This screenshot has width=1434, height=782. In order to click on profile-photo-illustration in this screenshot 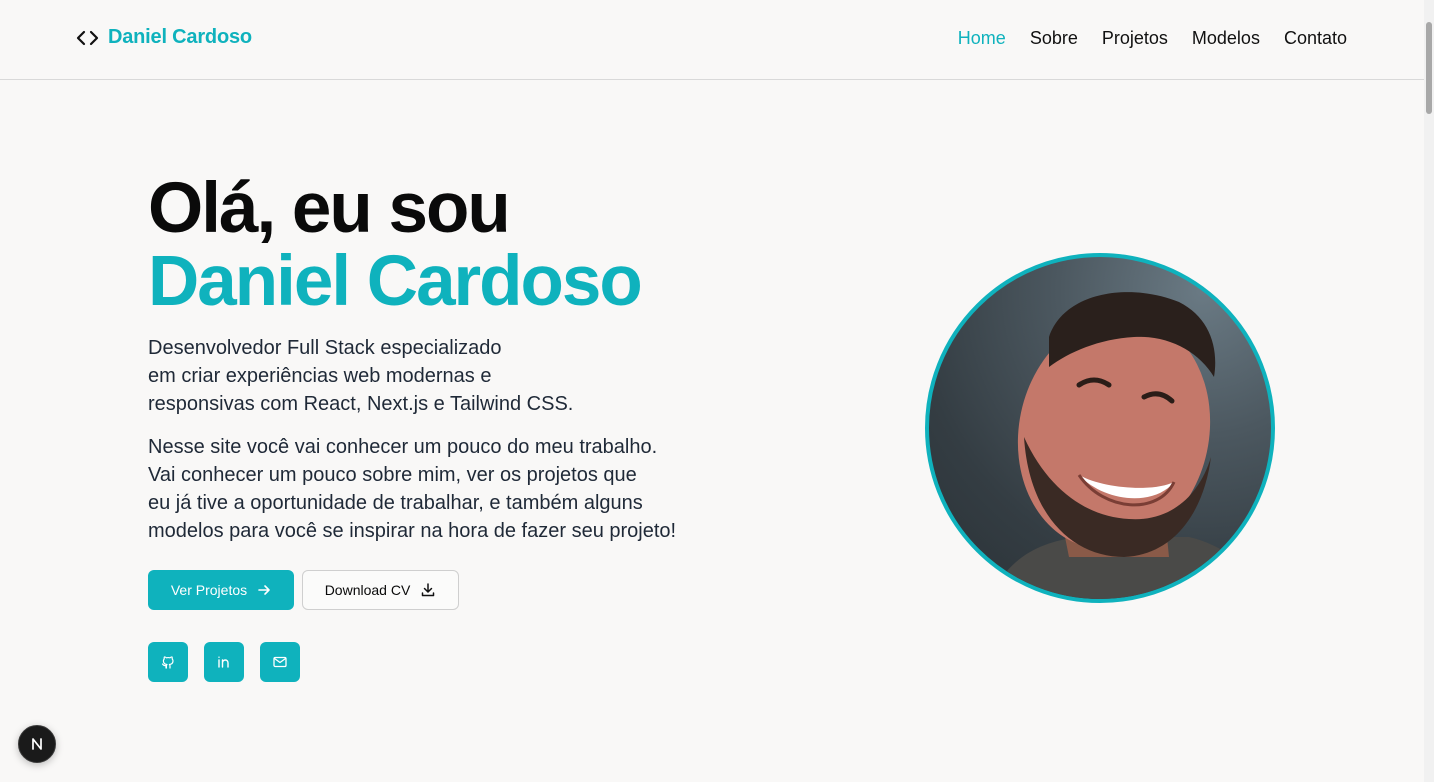, I will do `click(1130, 445)`.